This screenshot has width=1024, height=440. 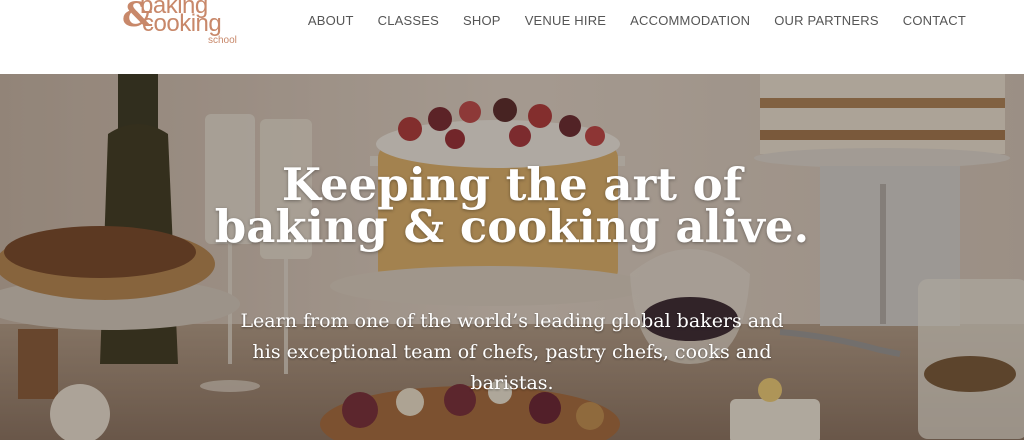 What do you see at coordinates (331, 21) in the screenshot?
I see `nav-item-about: ABOUT` at bounding box center [331, 21].